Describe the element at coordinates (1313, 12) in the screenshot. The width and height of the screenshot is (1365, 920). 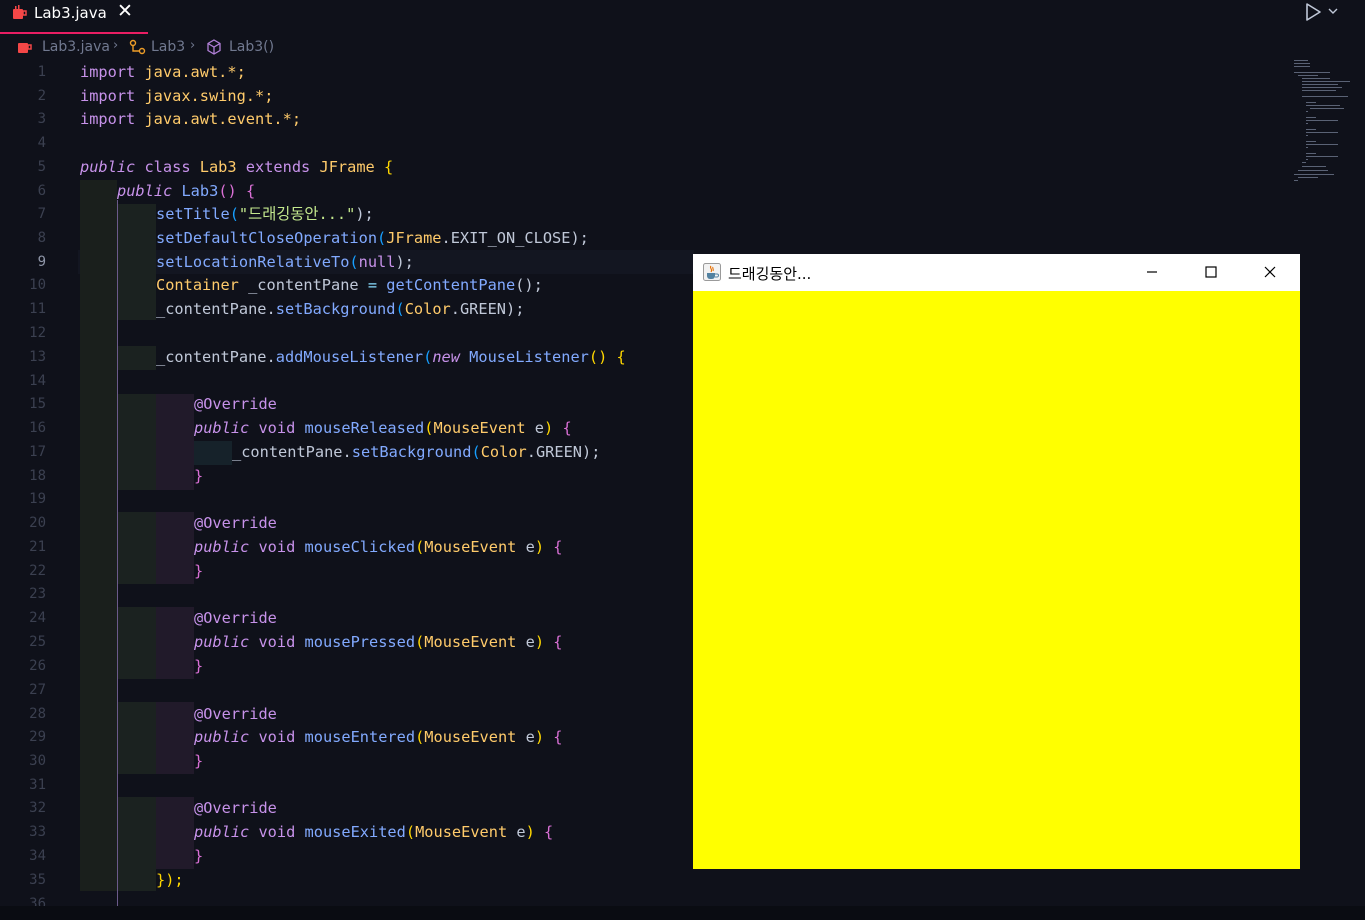
I see `run-icon` at that location.